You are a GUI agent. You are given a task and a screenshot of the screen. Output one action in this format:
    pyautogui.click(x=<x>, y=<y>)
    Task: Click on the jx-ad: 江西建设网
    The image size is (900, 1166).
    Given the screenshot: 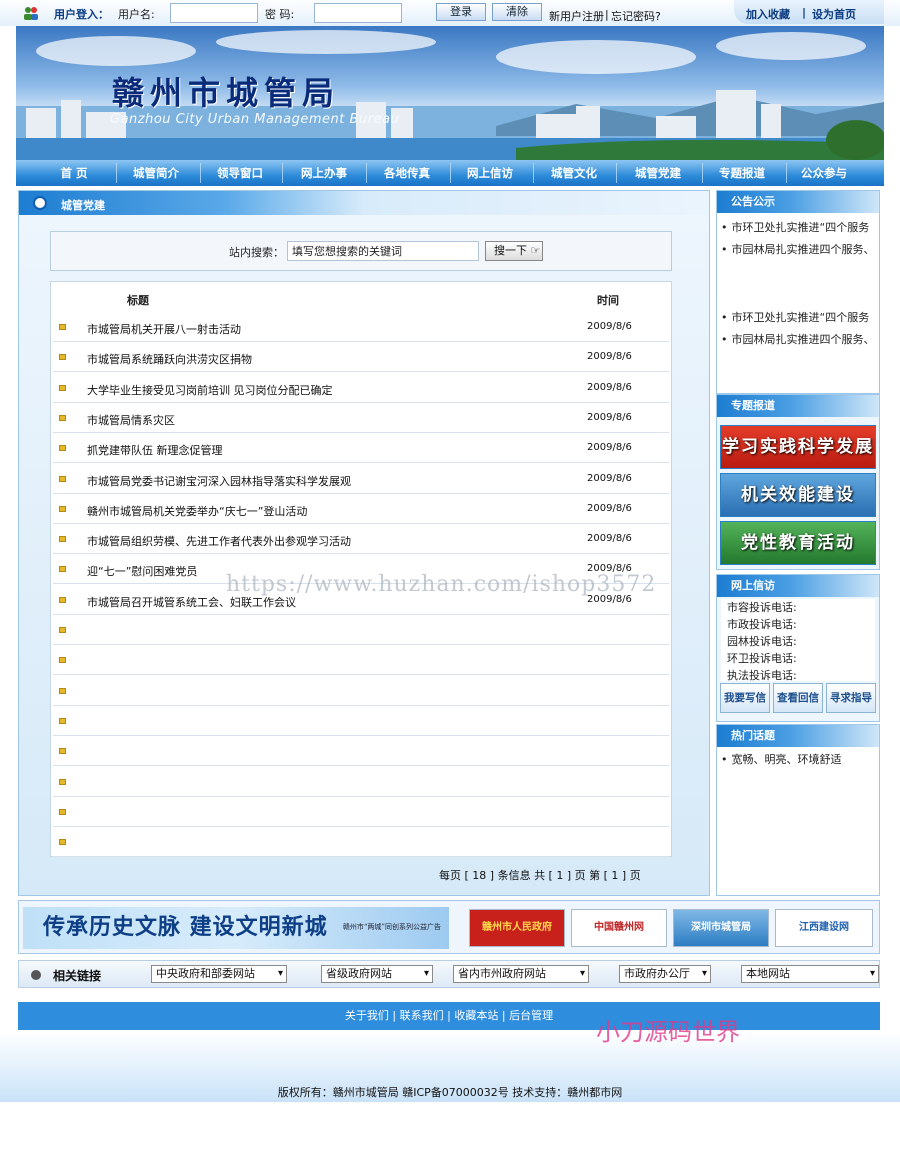 What is the action you would take?
    pyautogui.click(x=824, y=928)
    